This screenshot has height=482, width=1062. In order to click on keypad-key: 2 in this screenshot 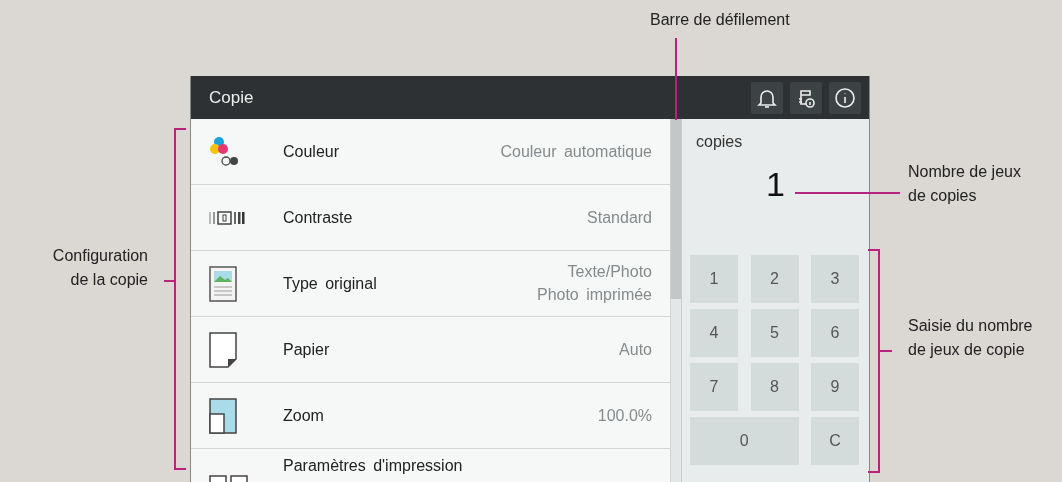, I will do `click(774, 279)`.